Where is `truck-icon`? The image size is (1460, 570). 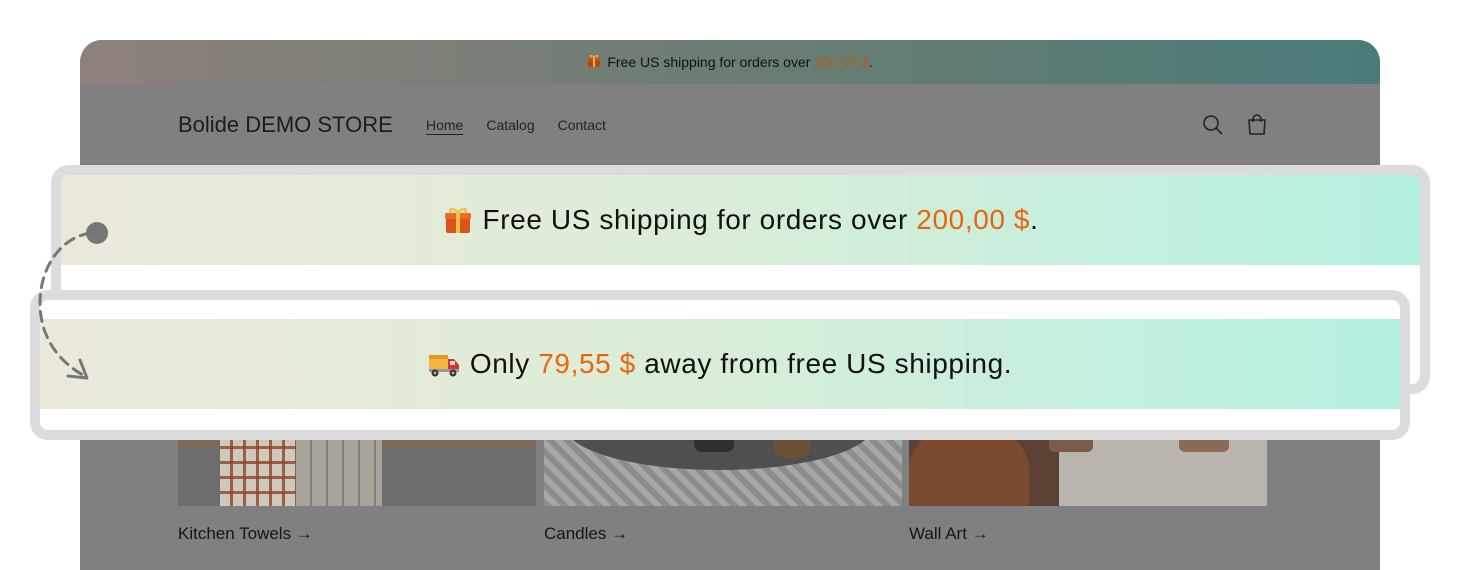
truck-icon is located at coordinates (444, 364).